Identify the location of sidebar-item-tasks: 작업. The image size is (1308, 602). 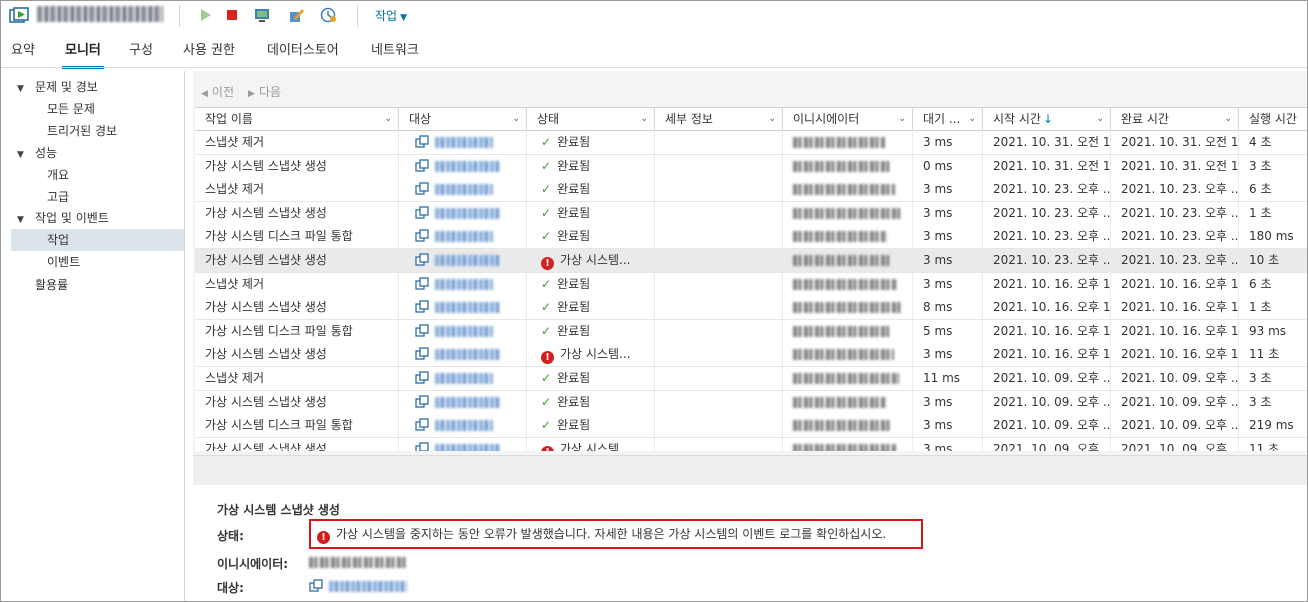
(58, 240).